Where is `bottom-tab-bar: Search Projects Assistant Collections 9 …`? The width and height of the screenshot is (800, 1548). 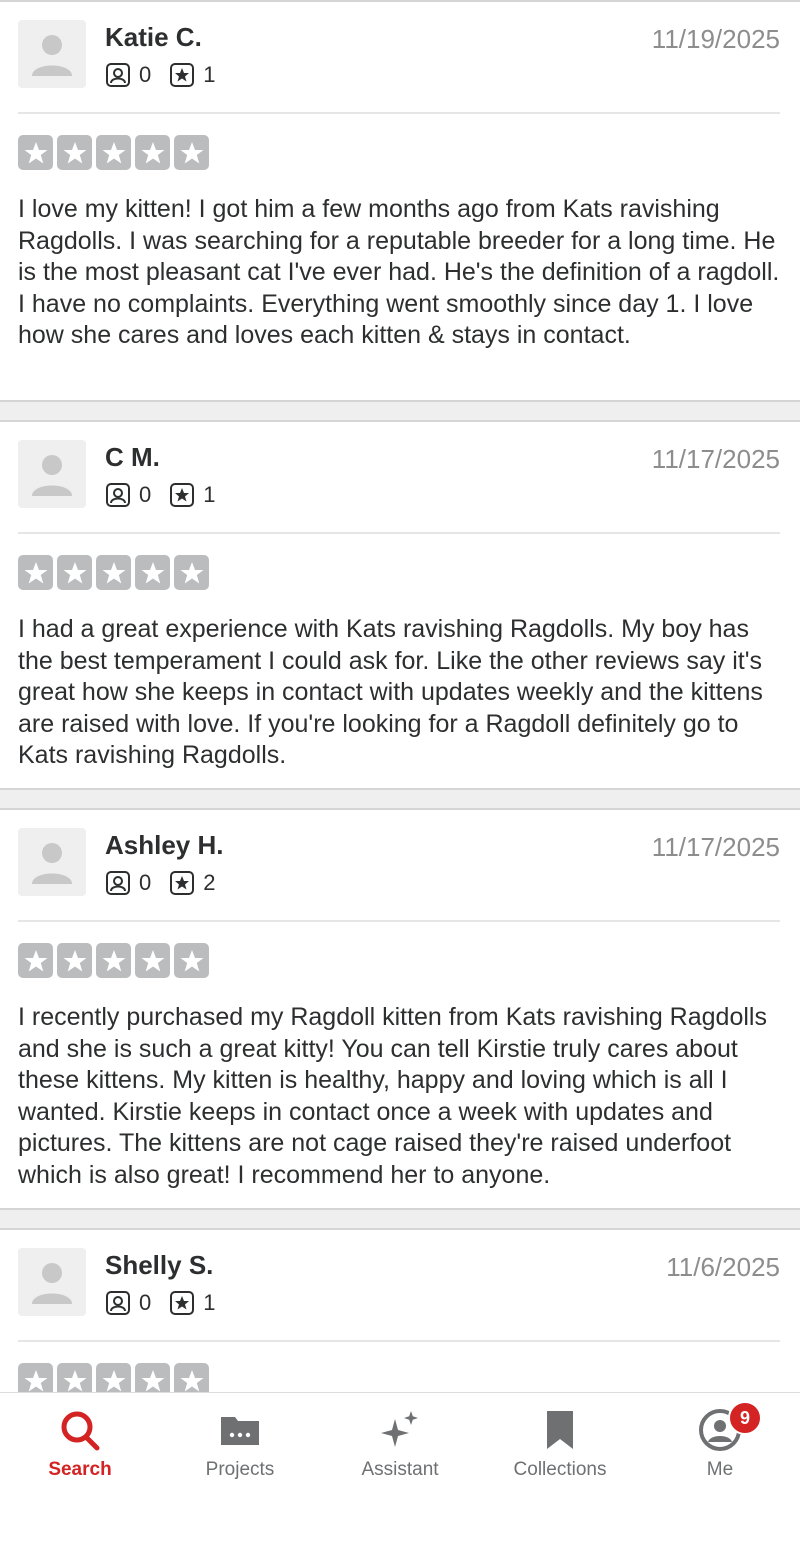
bottom-tab-bar: Search Projects Assistant Collections 9 … is located at coordinates (400, 1470).